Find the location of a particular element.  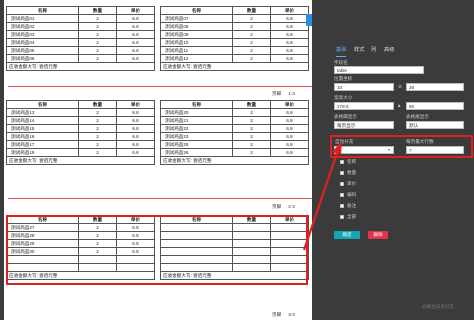

annotation-arrow is located at coordinates (322, 196).